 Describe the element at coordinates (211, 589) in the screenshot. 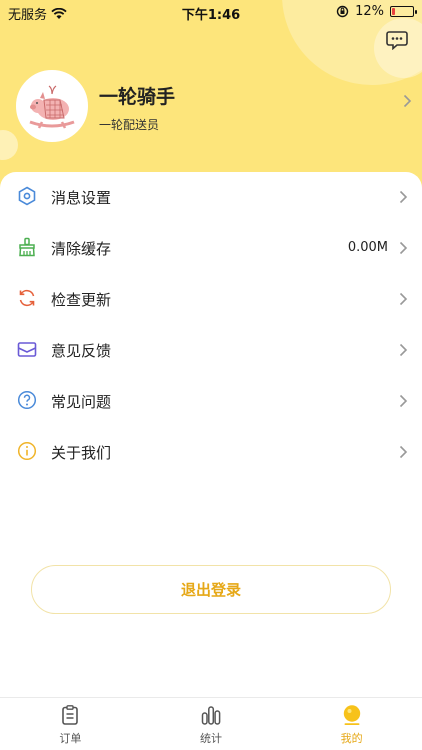

I see `logout-button: 退出登录` at that location.